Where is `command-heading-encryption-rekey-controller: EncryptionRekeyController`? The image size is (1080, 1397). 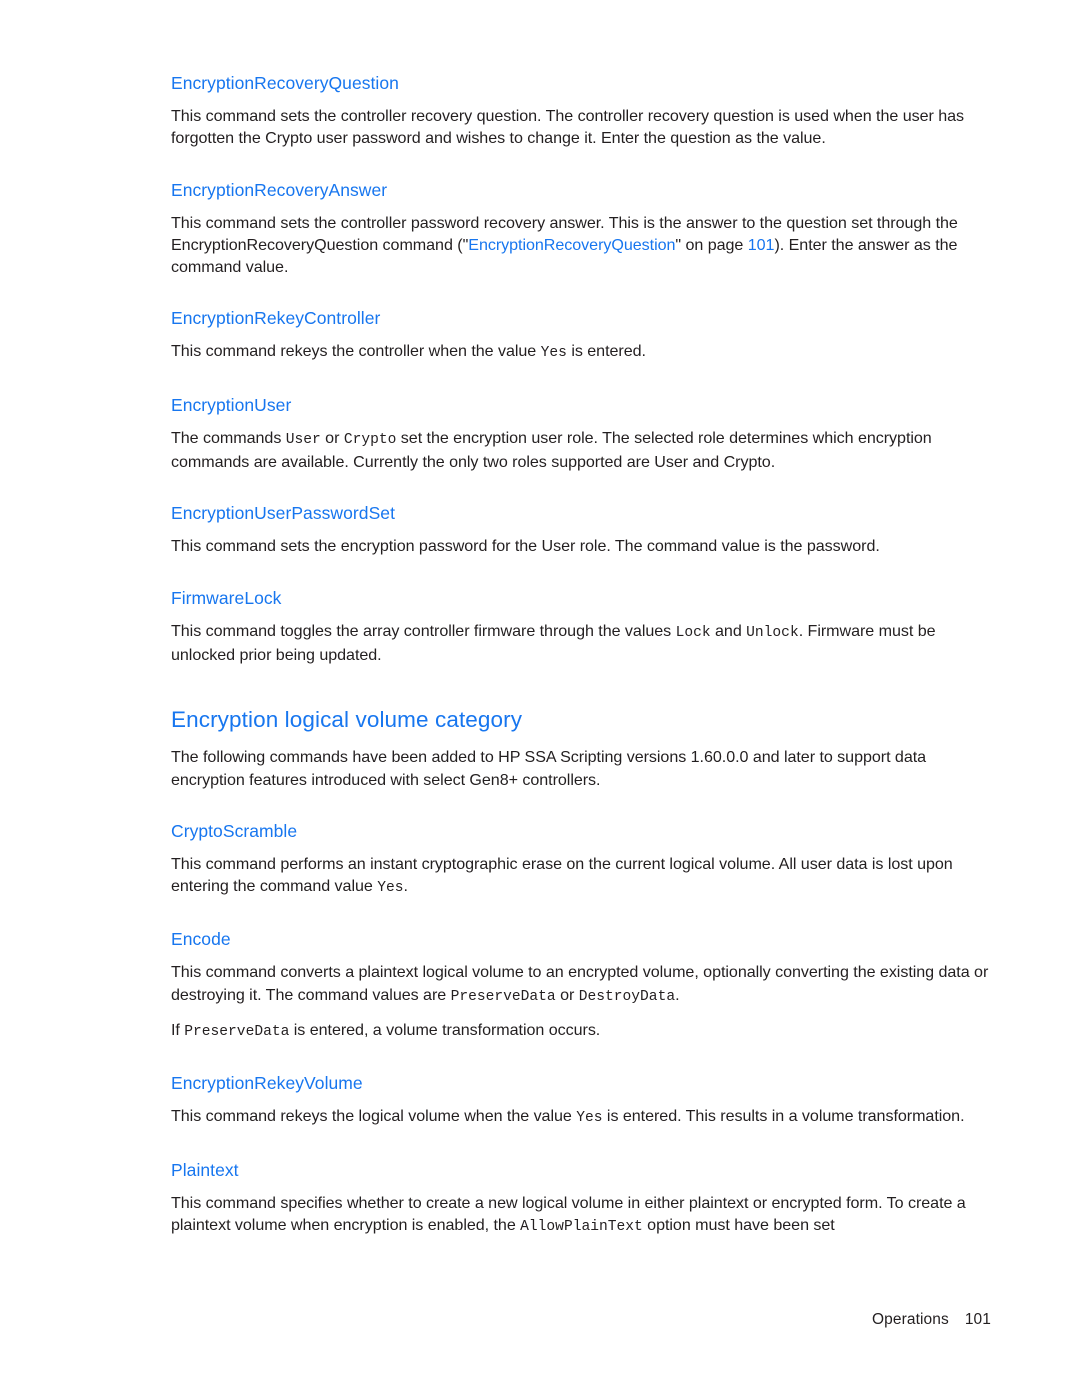
command-heading-encryption-rekey-controller: EncryptionRekeyController is located at coordinates (276, 318).